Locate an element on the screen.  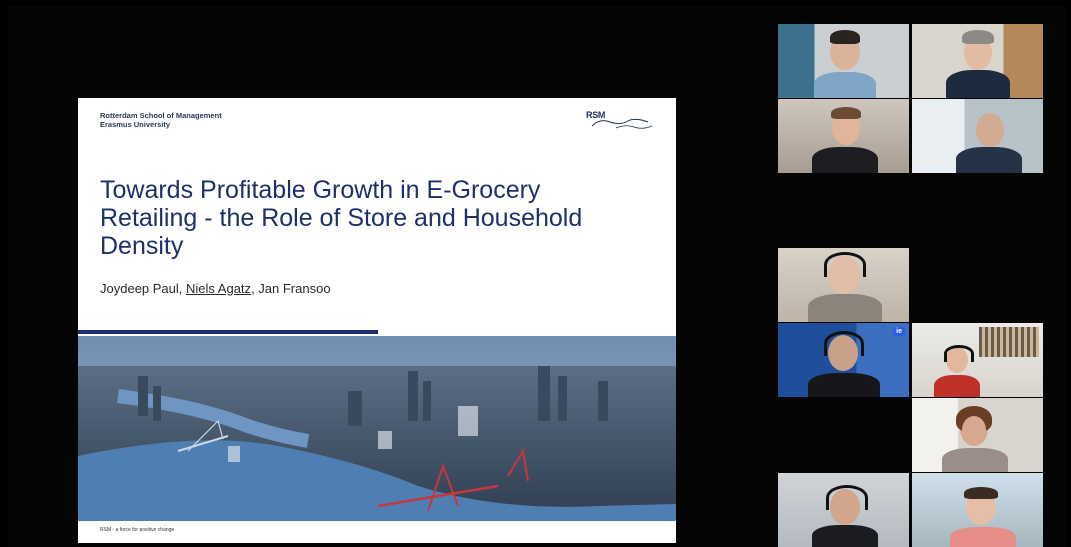
author-1: Joydeep Paul, is located at coordinates (143, 288).